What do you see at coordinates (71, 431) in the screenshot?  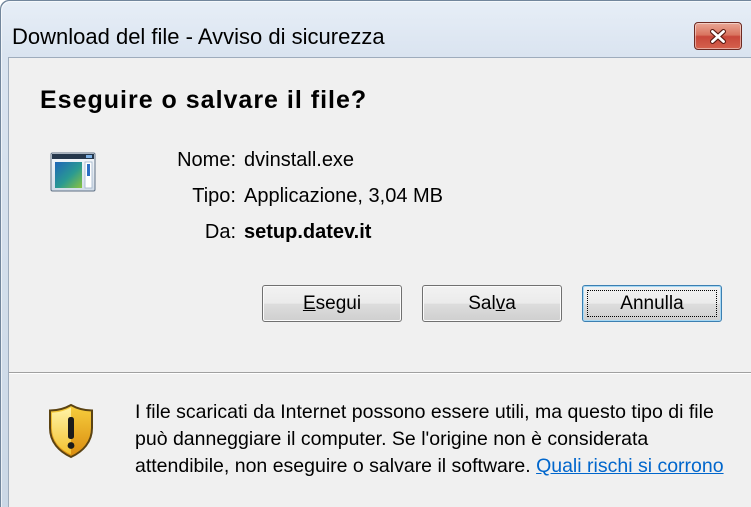 I see `warning-shield-icon` at bounding box center [71, 431].